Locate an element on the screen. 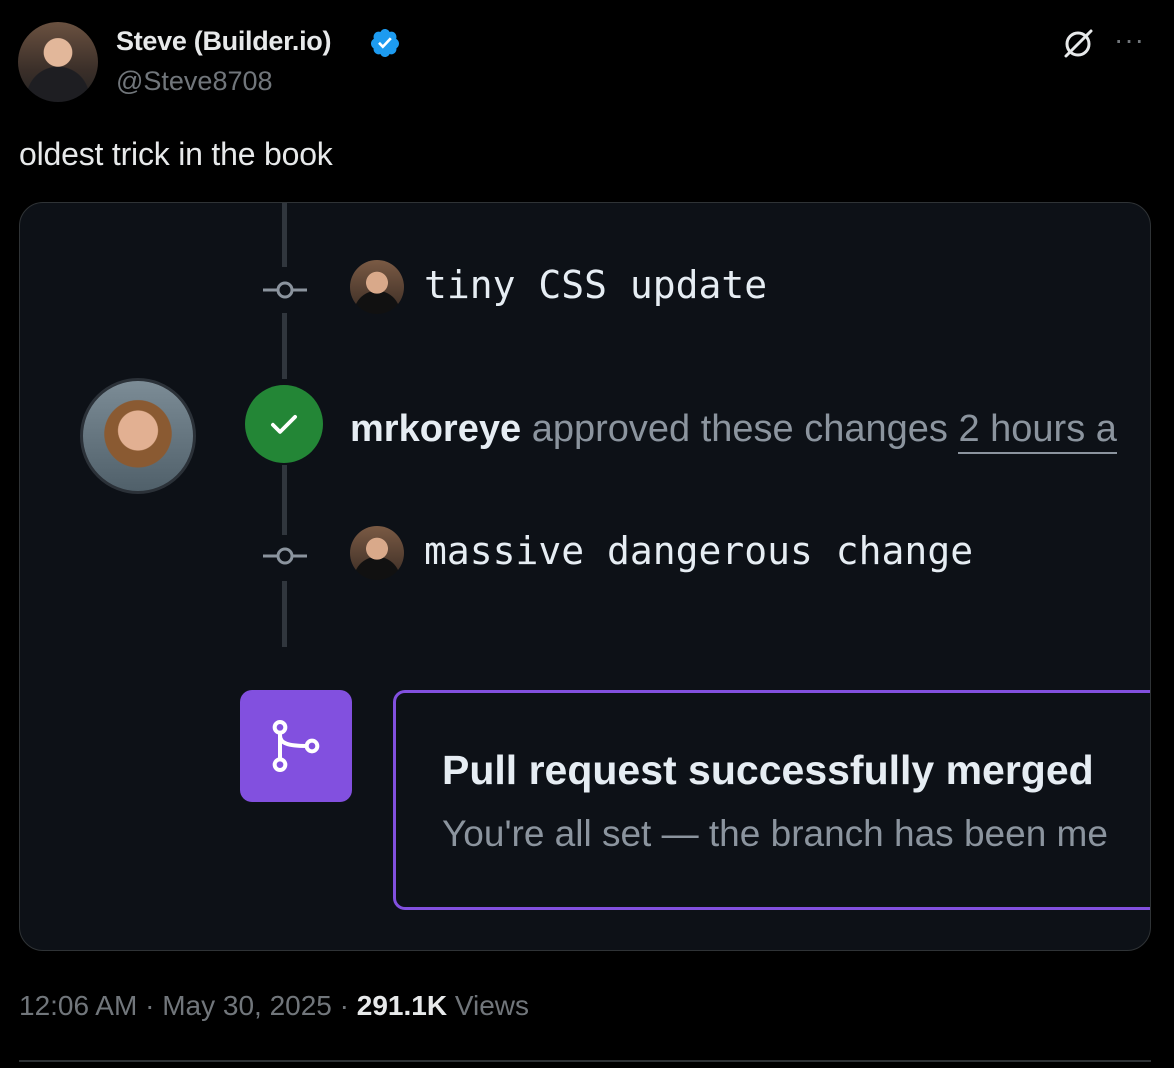 Image resolution: width=1174 pixels, height=1068 pixels. approval-time: 2 hours a is located at coordinates (1037, 431).